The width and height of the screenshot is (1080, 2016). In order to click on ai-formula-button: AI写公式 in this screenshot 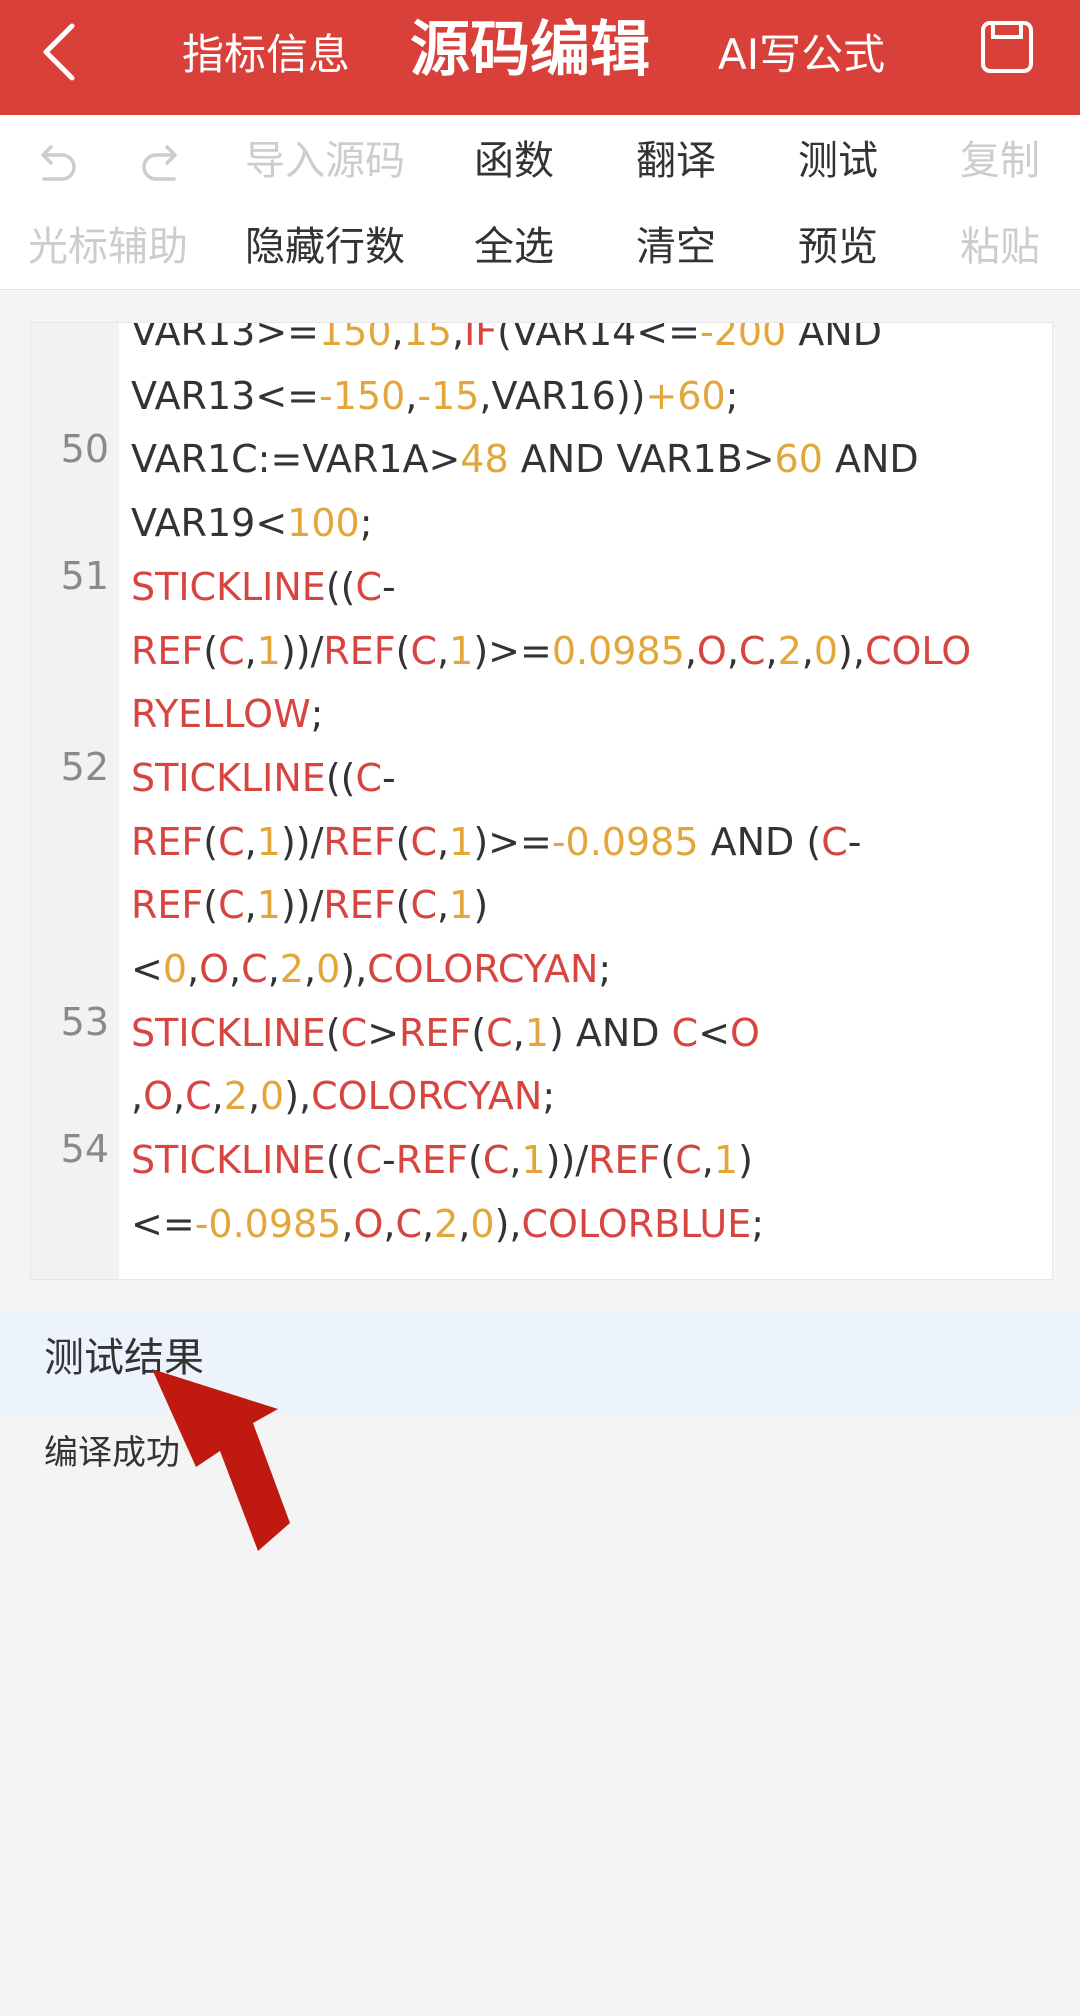, I will do `click(801, 55)`.